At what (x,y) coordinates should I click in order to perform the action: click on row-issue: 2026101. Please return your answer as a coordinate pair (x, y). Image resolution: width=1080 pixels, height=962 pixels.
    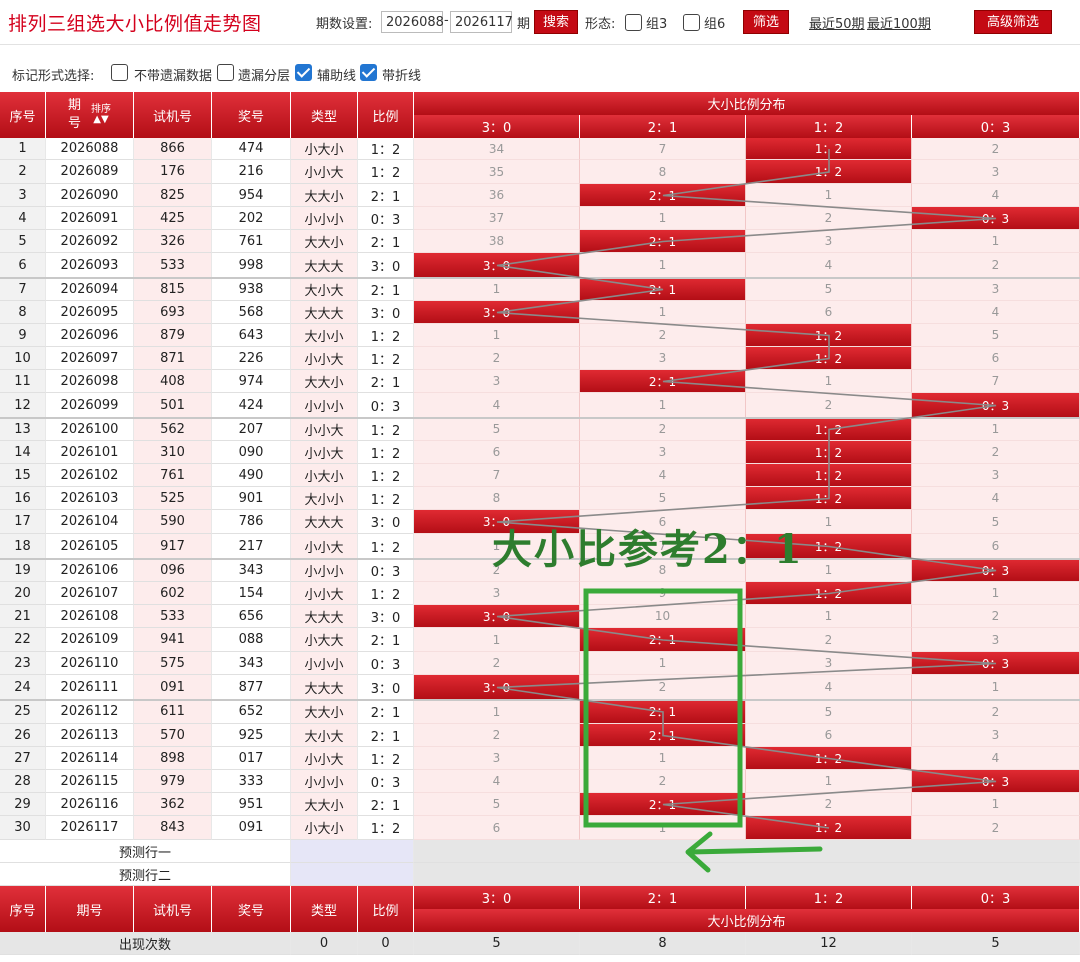
    Looking at the image, I should click on (90, 452).